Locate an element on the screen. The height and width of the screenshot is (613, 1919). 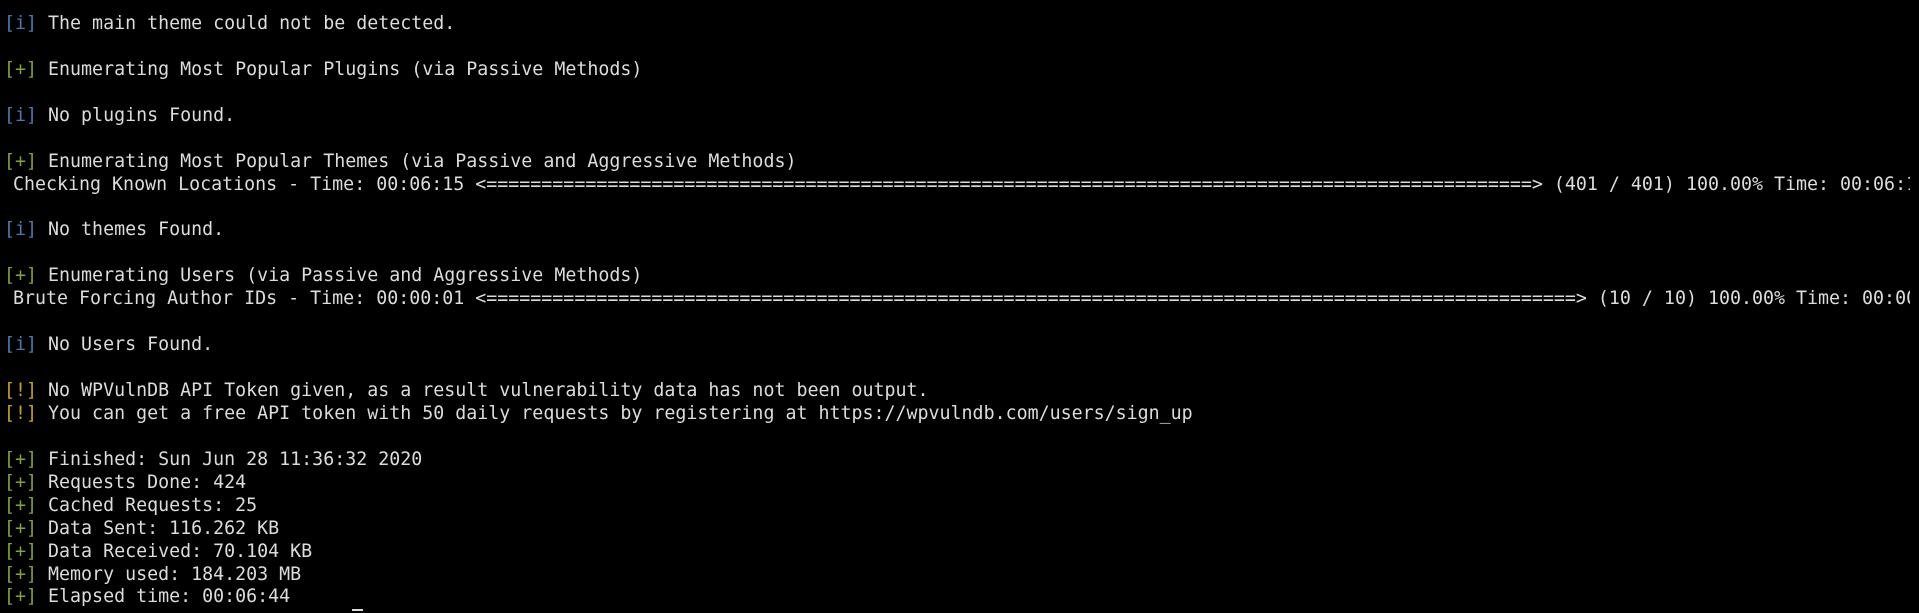
output-line-no-plugins: [i] No plugins Found. is located at coordinates (957, 116).